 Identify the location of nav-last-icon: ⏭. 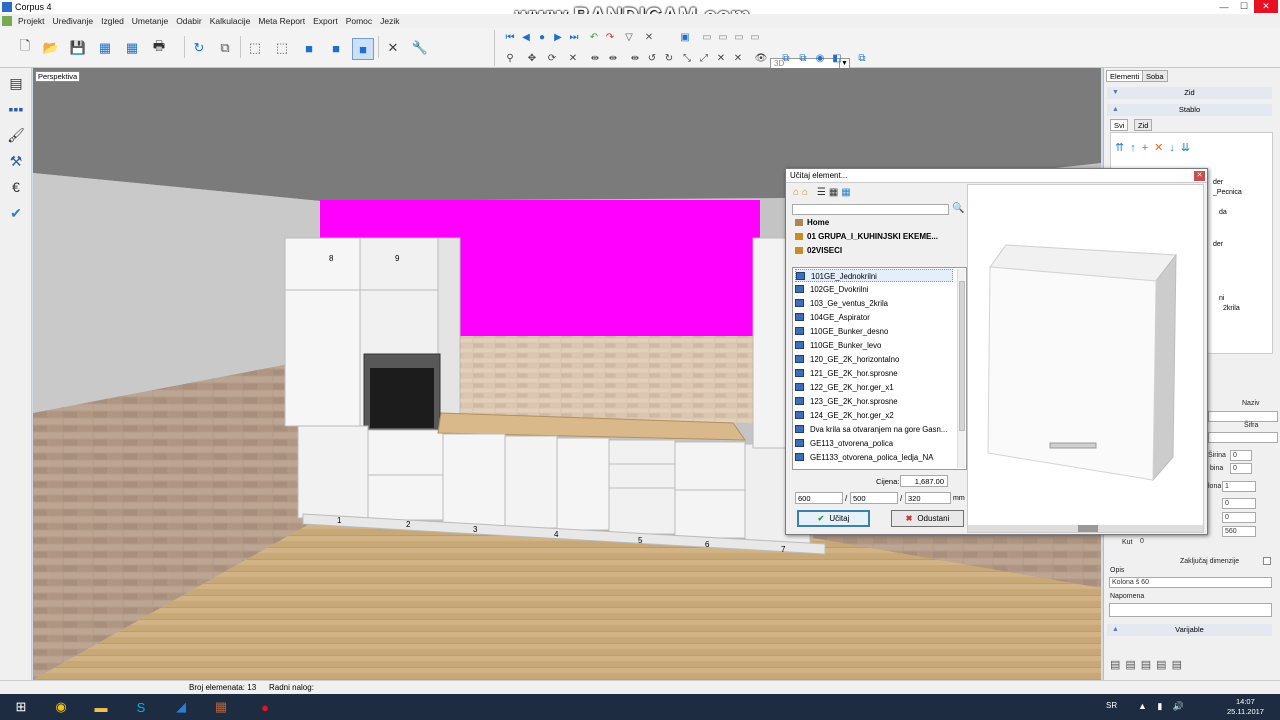
(574, 37).